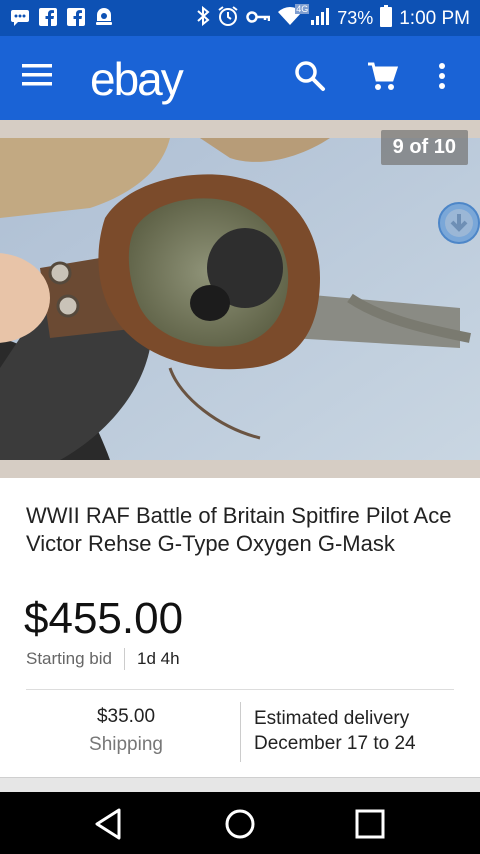 This screenshot has height=854, width=480. What do you see at coordinates (104, 618) in the screenshot?
I see `listing-price: $455.00` at bounding box center [104, 618].